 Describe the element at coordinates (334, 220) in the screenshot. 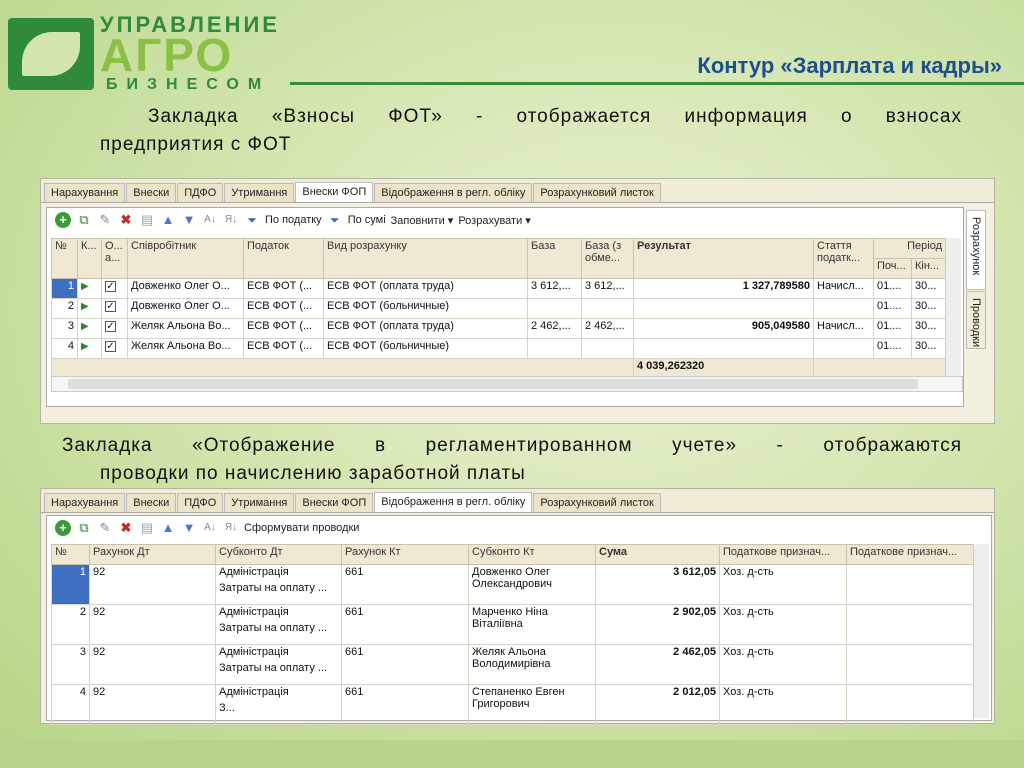

I see `filter-sum-icon: ⏷` at that location.